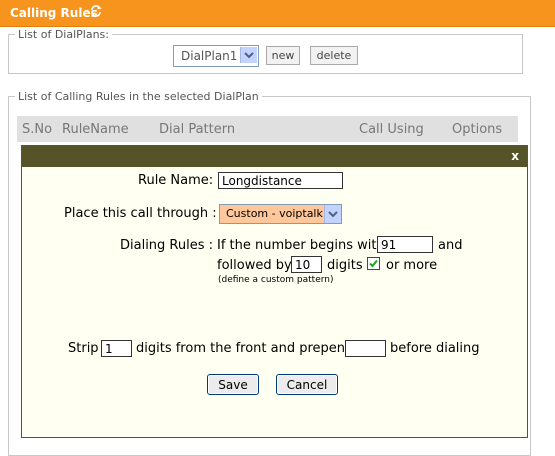 Image resolution: width=555 pixels, height=456 pixels. Describe the element at coordinates (245, 348) in the screenshot. I see `front-prepend-text: digits from the front and prepend` at that location.